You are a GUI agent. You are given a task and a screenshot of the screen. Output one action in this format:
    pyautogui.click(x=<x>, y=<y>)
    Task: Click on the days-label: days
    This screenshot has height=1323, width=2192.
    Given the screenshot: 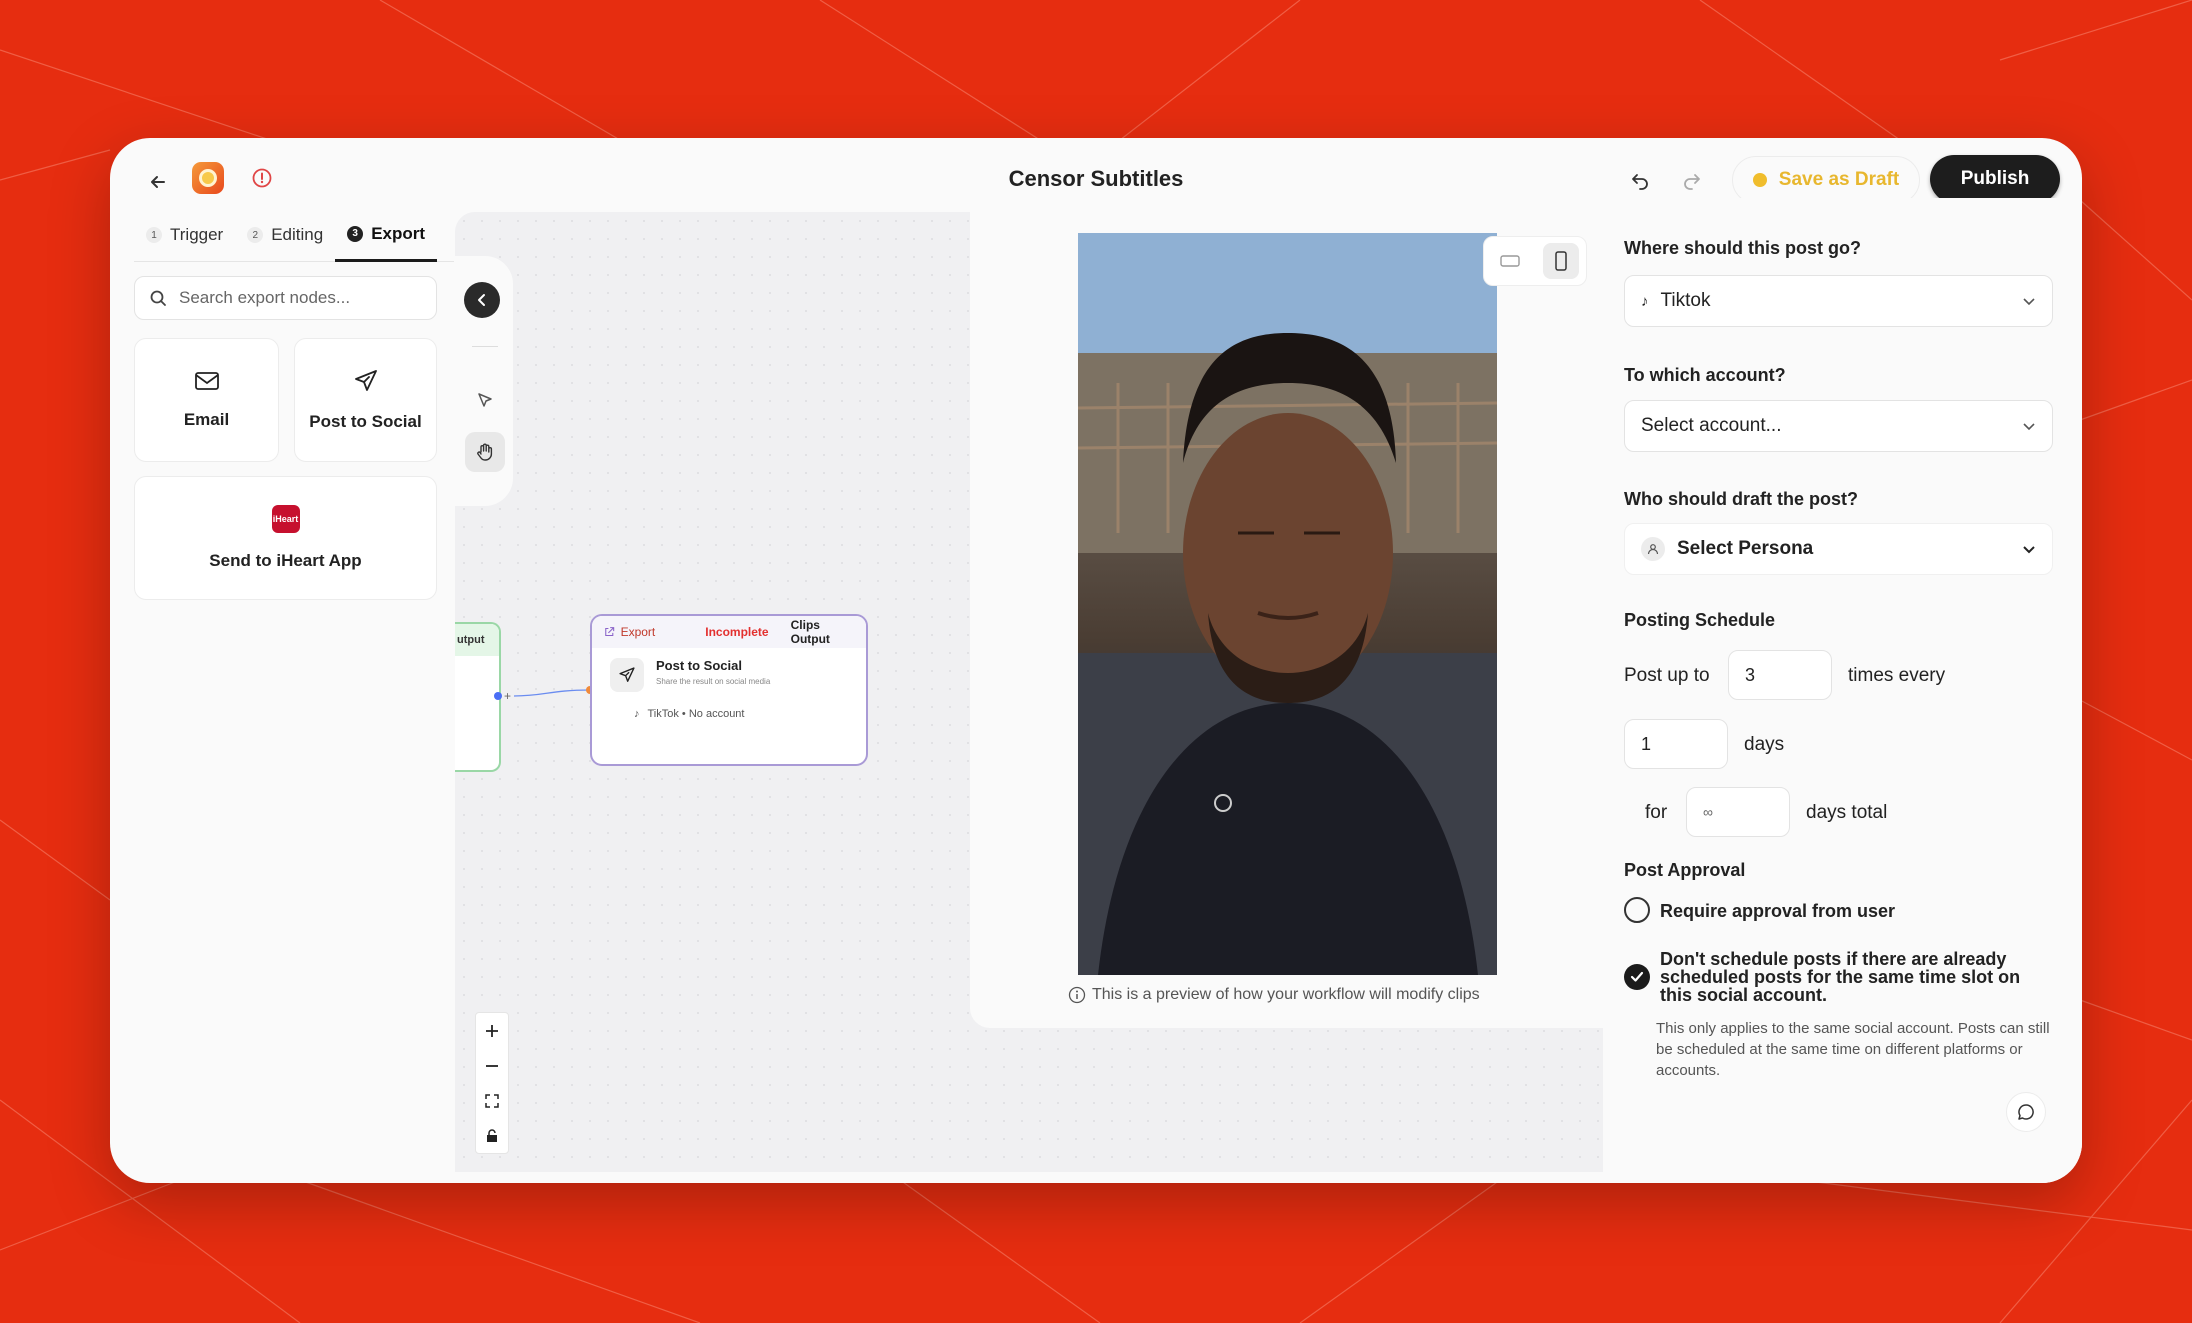 What is the action you would take?
    pyautogui.click(x=1764, y=744)
    